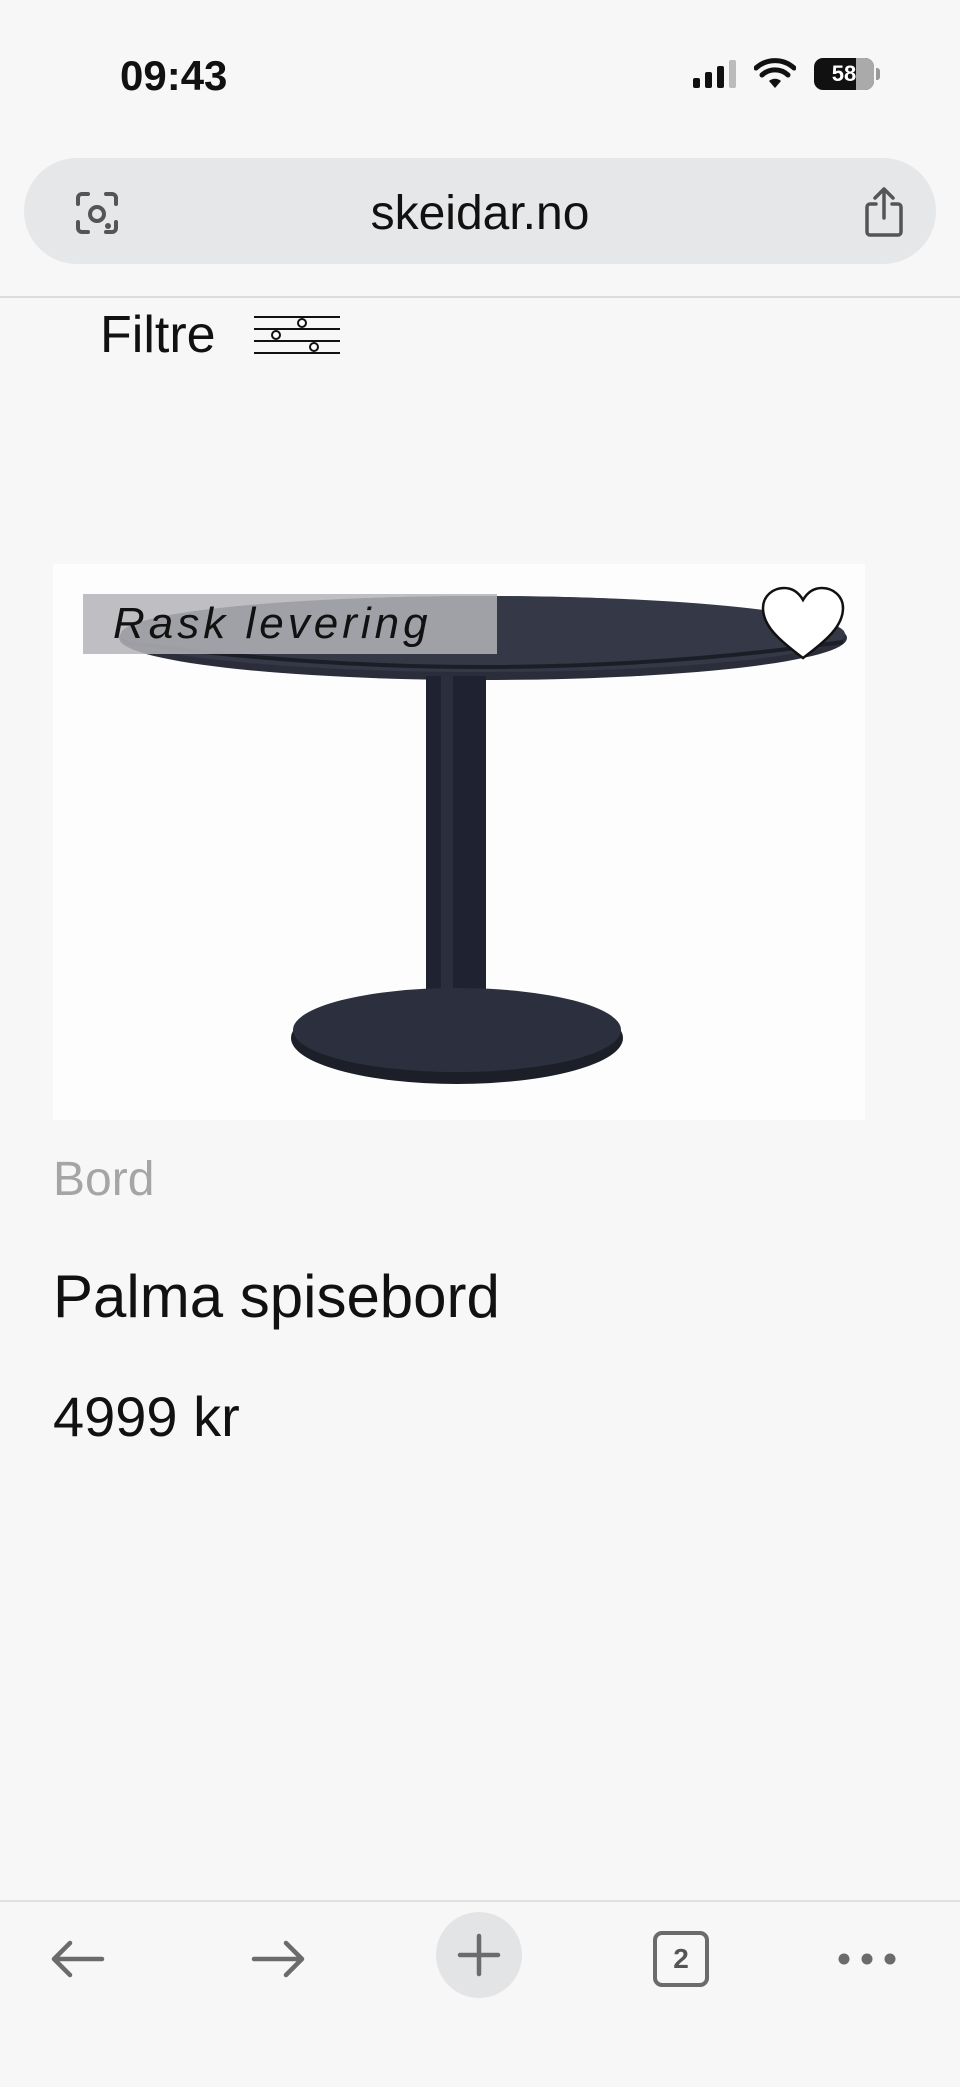 This screenshot has width=960, height=2087. Describe the element at coordinates (296, 335) in the screenshot. I see `sliders-icon` at that location.